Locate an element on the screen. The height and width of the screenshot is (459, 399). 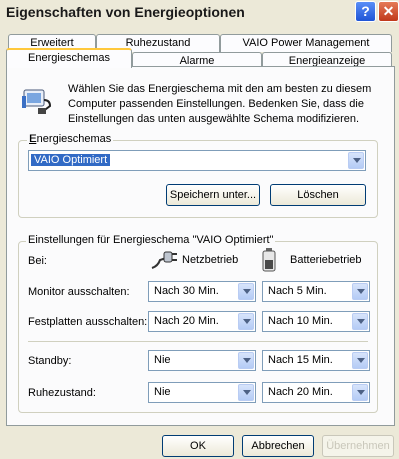
standby-battery-select: Nach 15 Min. is located at coordinates (316, 360).